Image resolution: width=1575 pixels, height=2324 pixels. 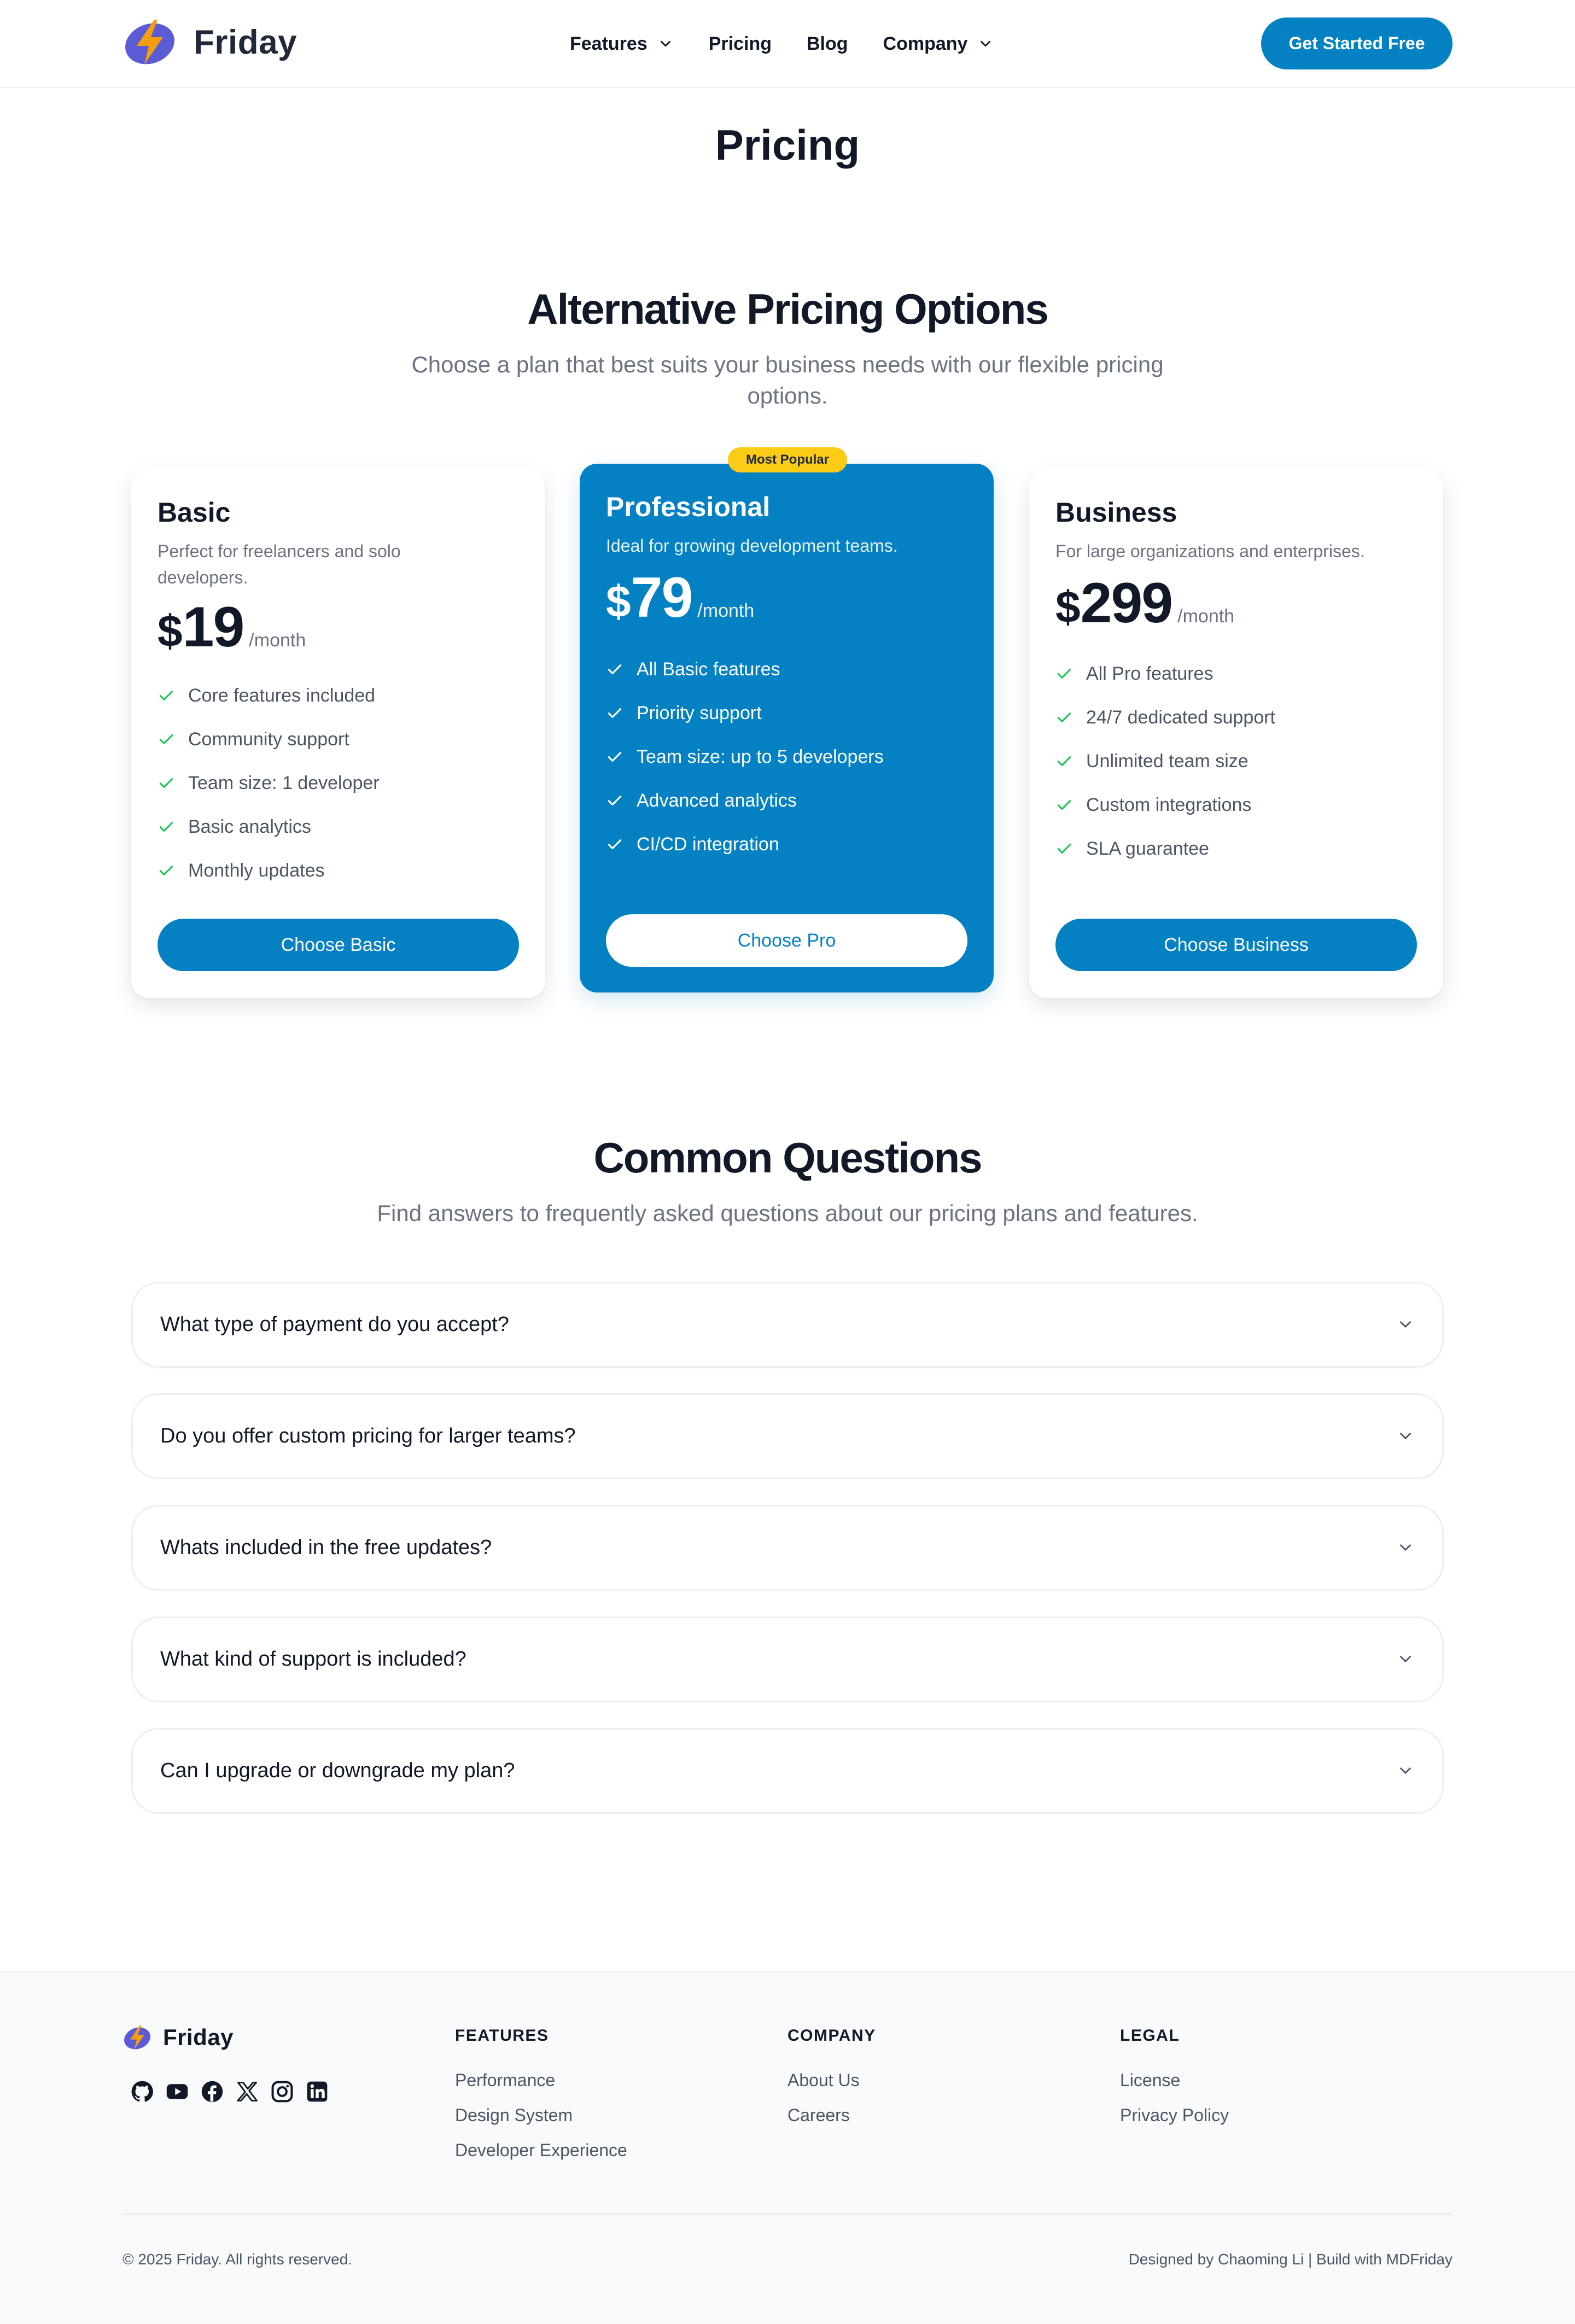 What do you see at coordinates (1116, 512) in the screenshot?
I see `plan-name: Business` at bounding box center [1116, 512].